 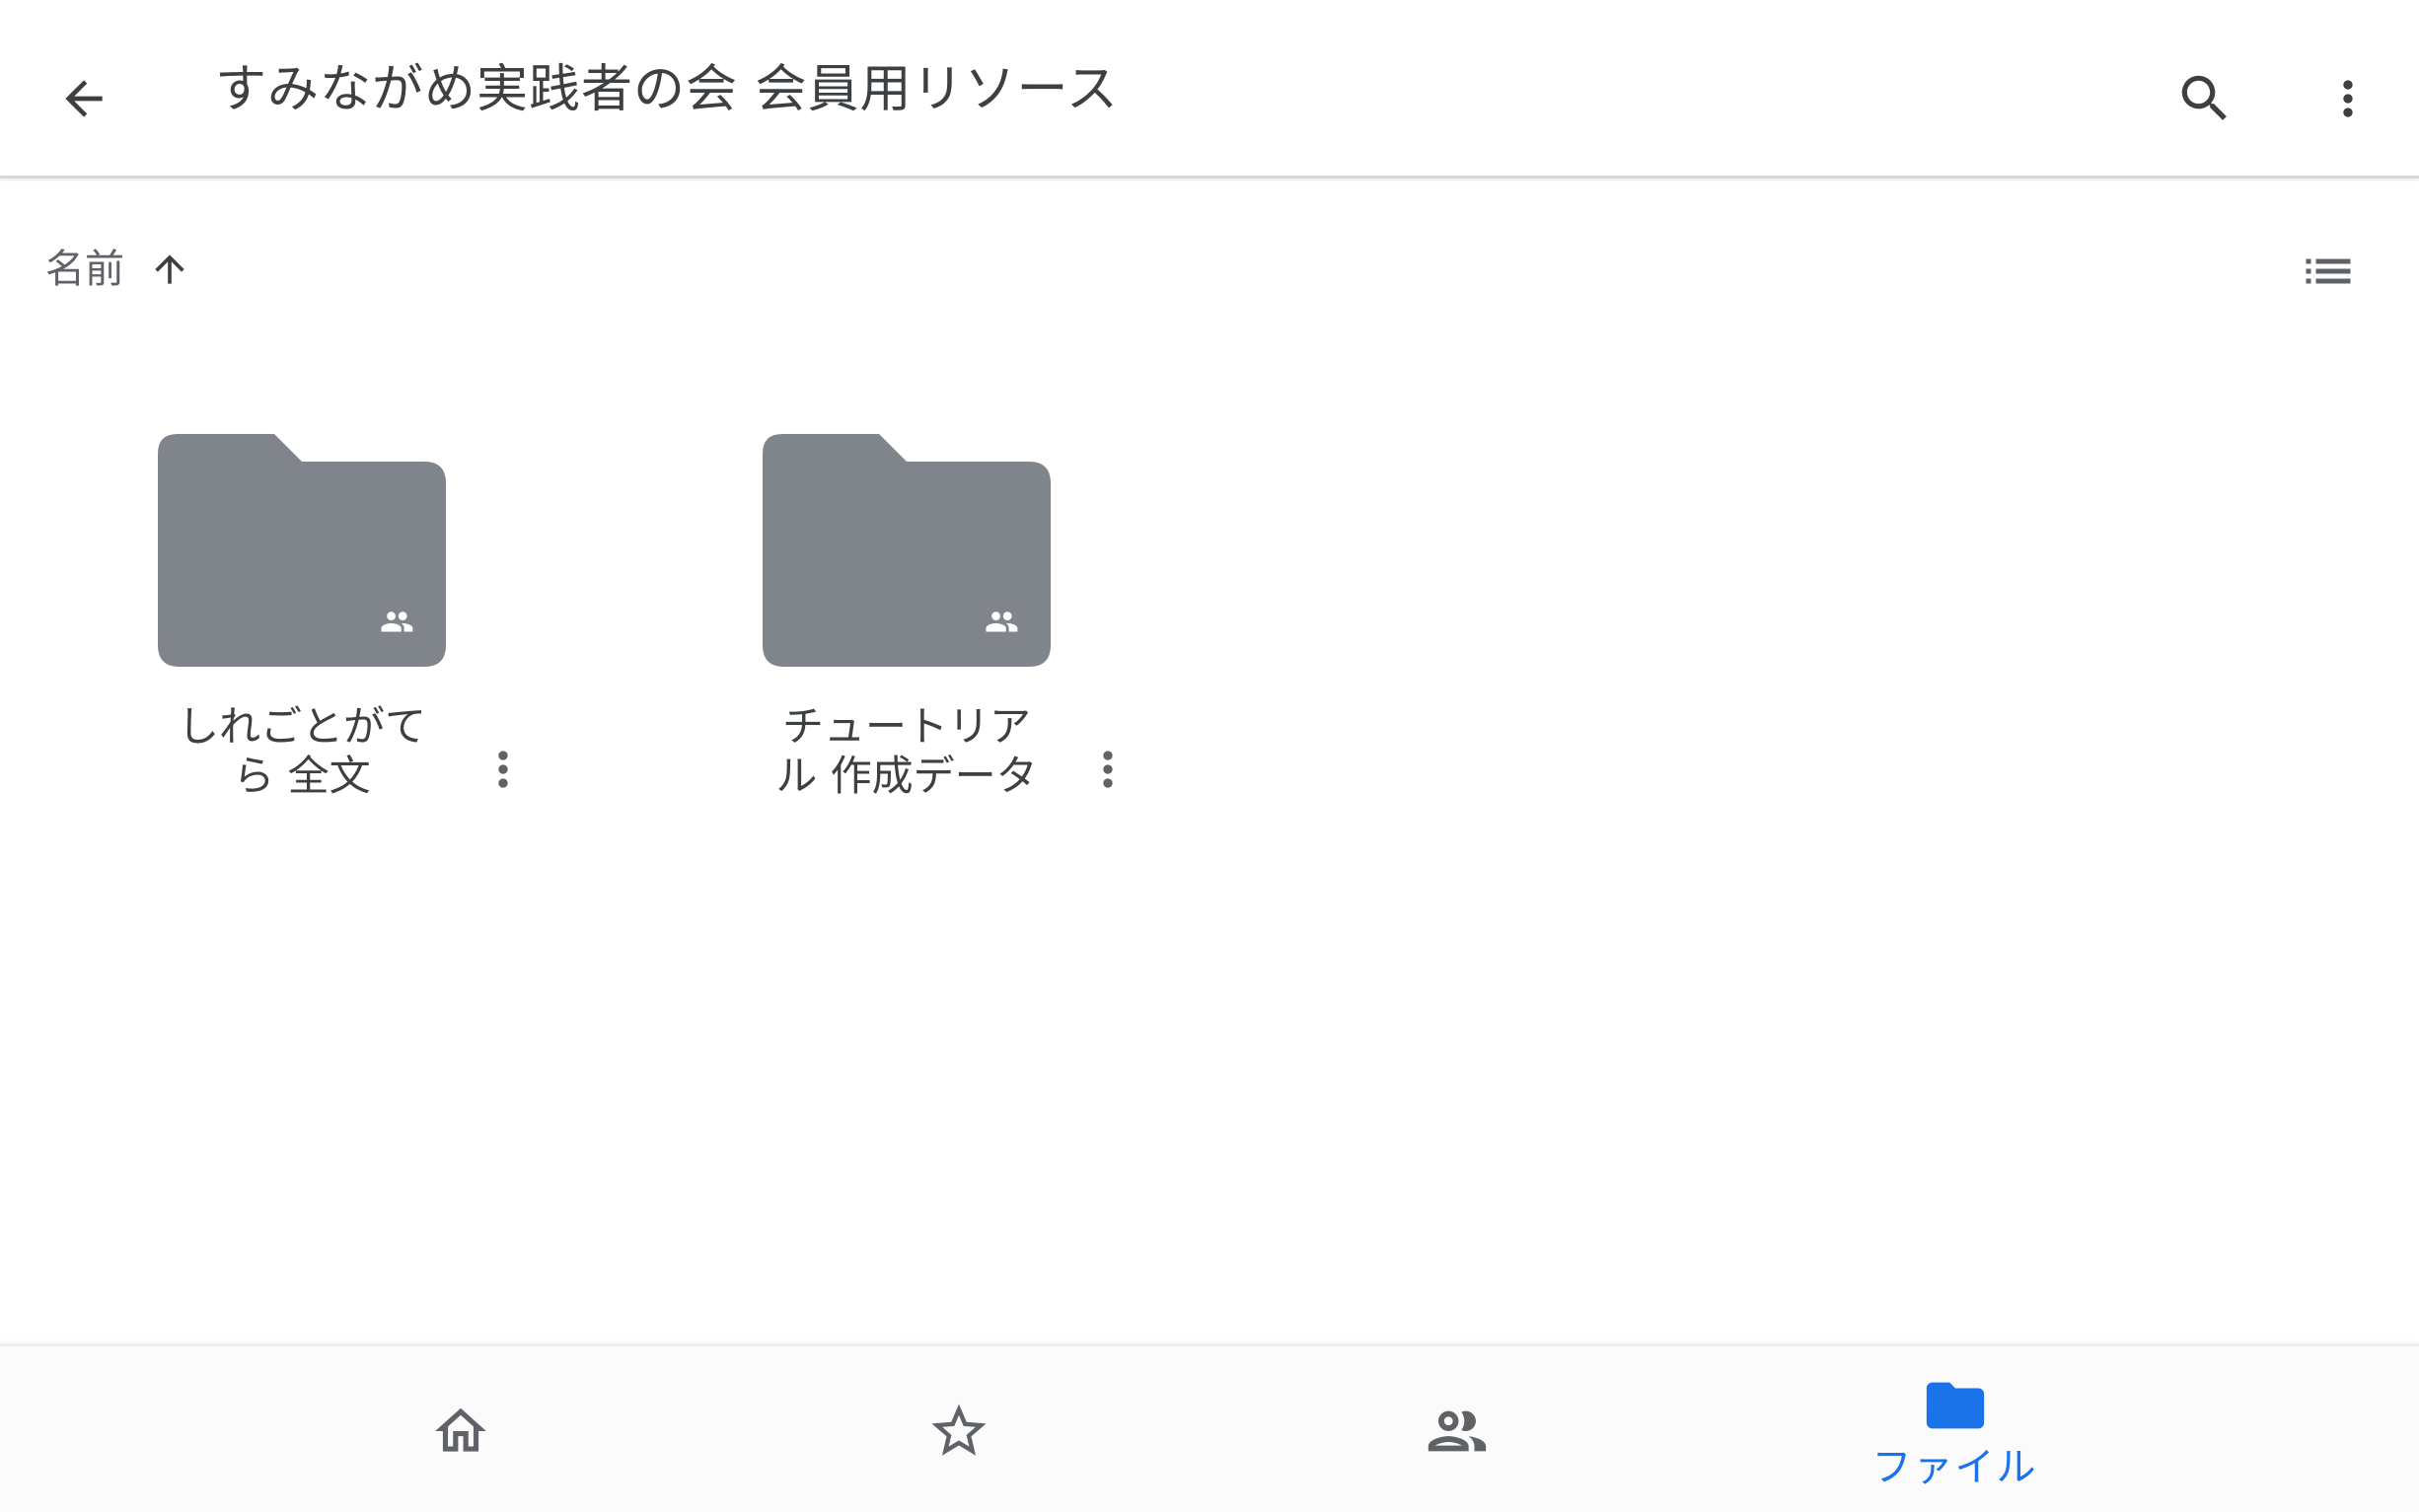 I want to click on arrow-back-icon, so click(x=84, y=98).